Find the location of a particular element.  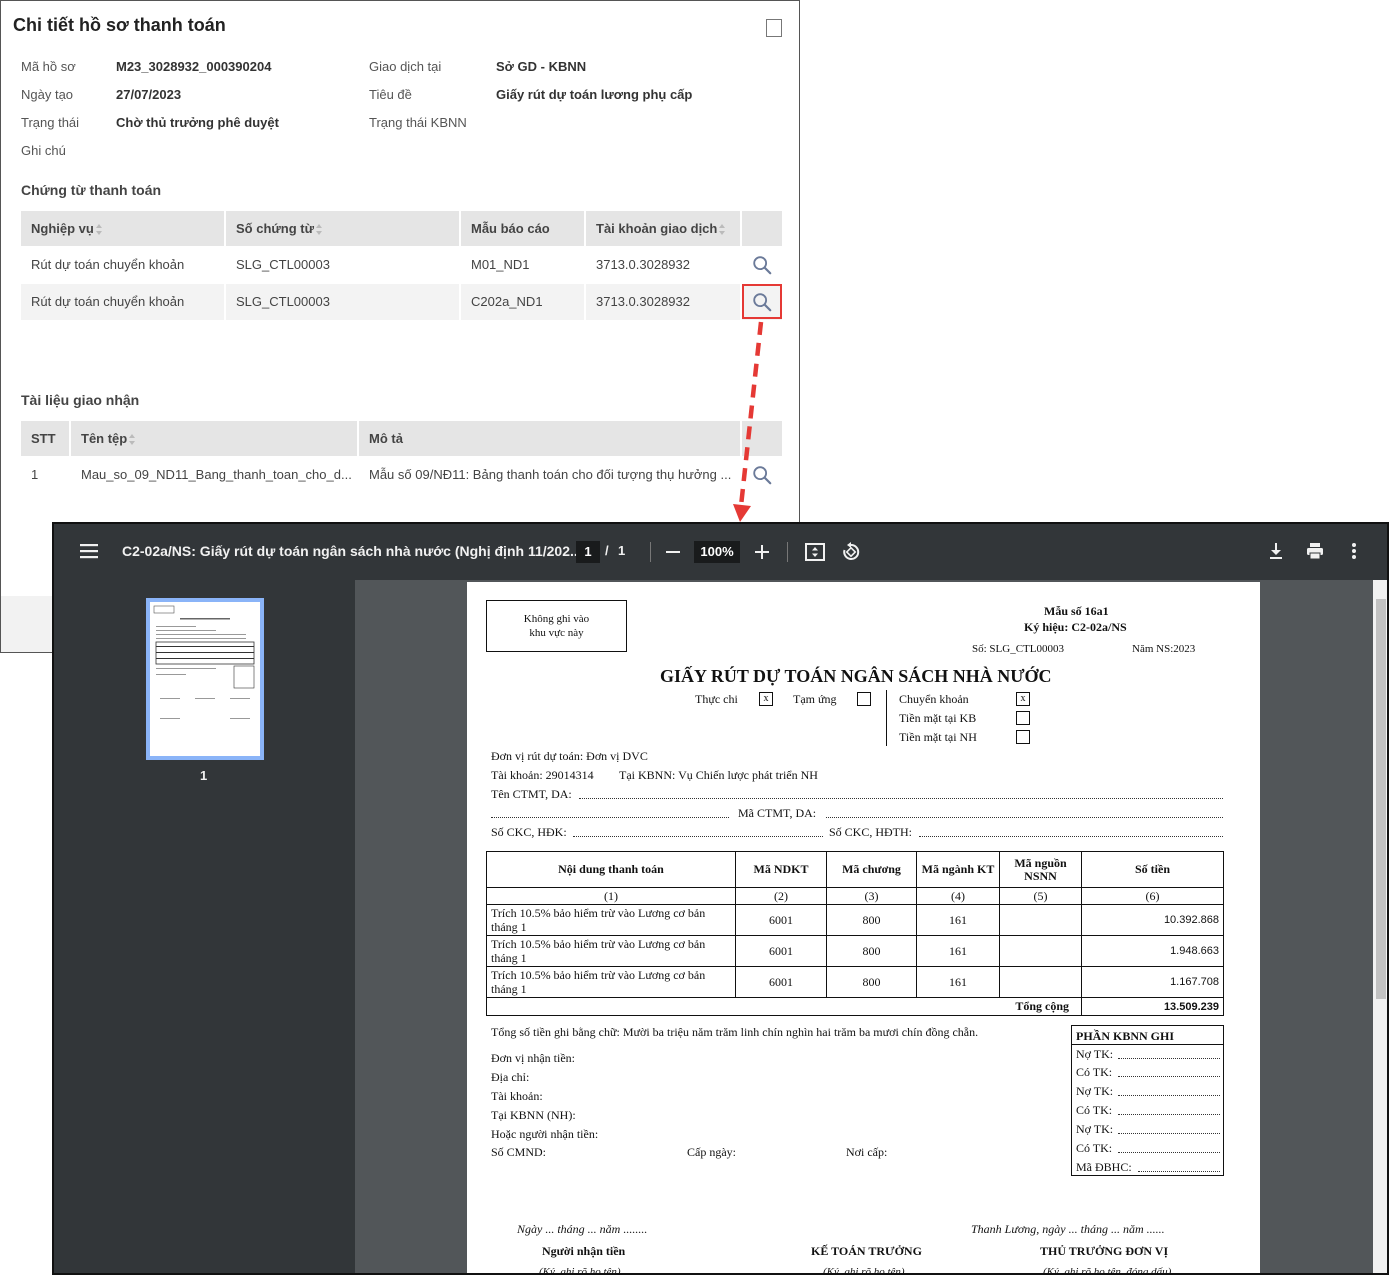

maximize-icon is located at coordinates (774, 28).